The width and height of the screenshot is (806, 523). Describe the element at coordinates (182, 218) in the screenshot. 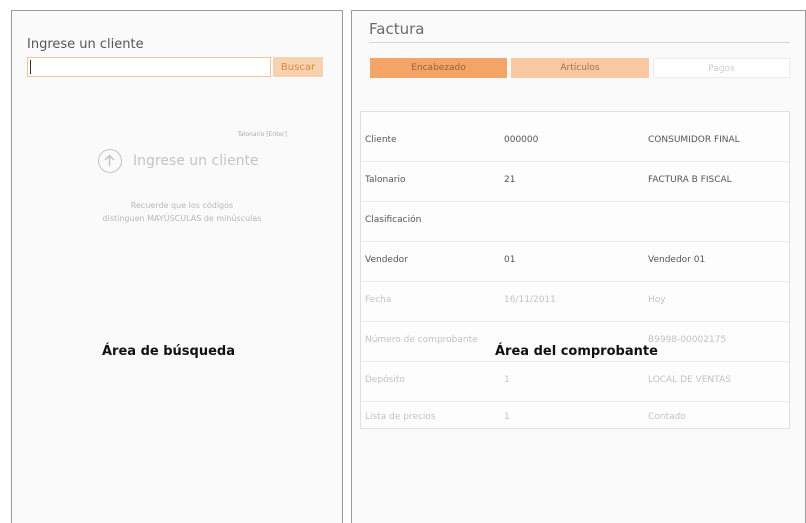

I see `empty-note-line: distinguen MAYÚSCULAS de minúsculas` at that location.